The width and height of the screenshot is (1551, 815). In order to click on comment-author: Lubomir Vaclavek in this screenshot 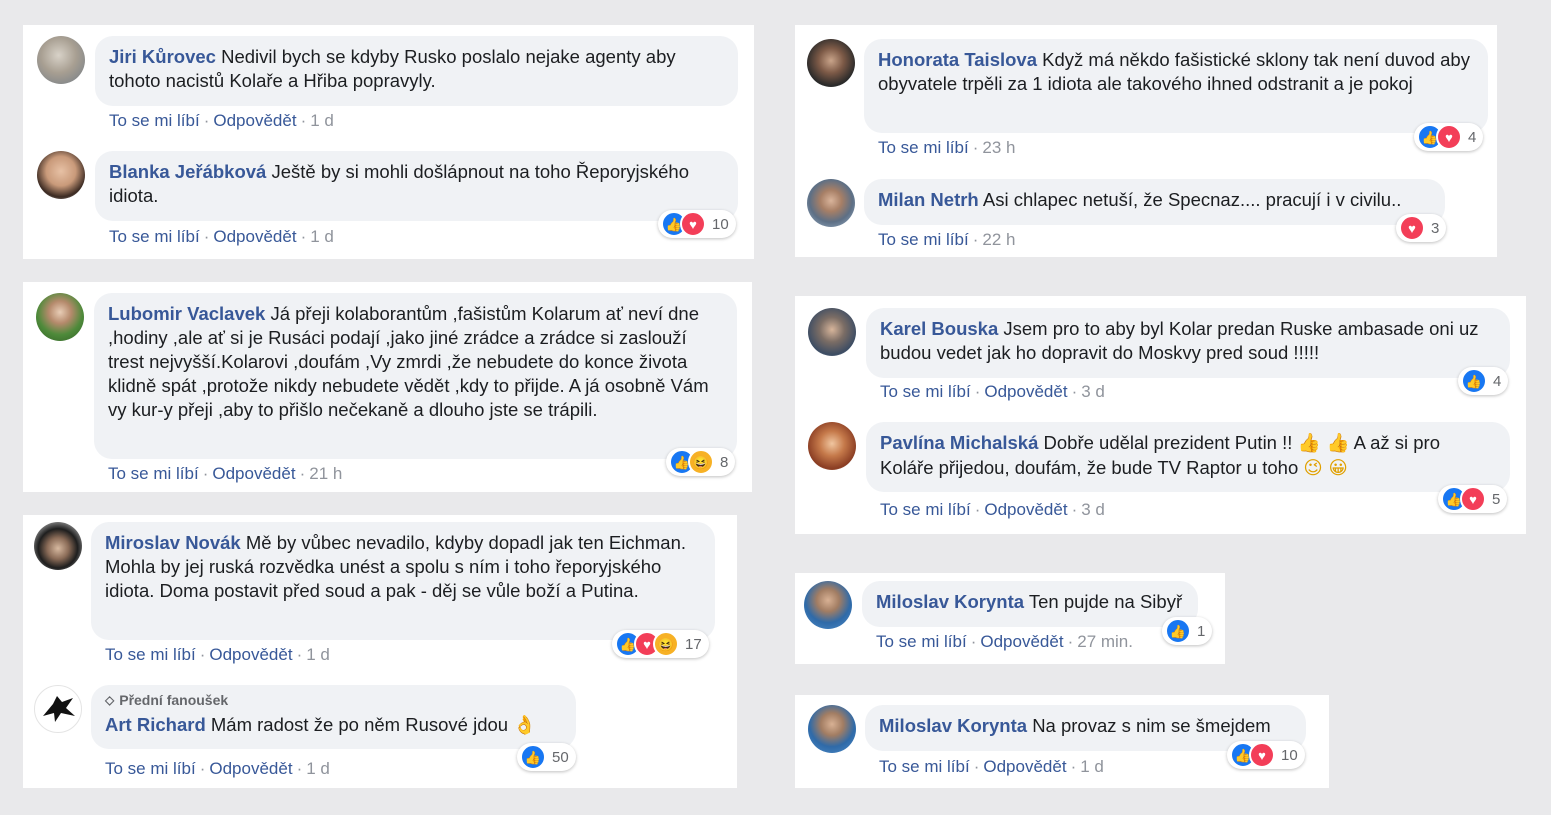, I will do `click(186, 313)`.